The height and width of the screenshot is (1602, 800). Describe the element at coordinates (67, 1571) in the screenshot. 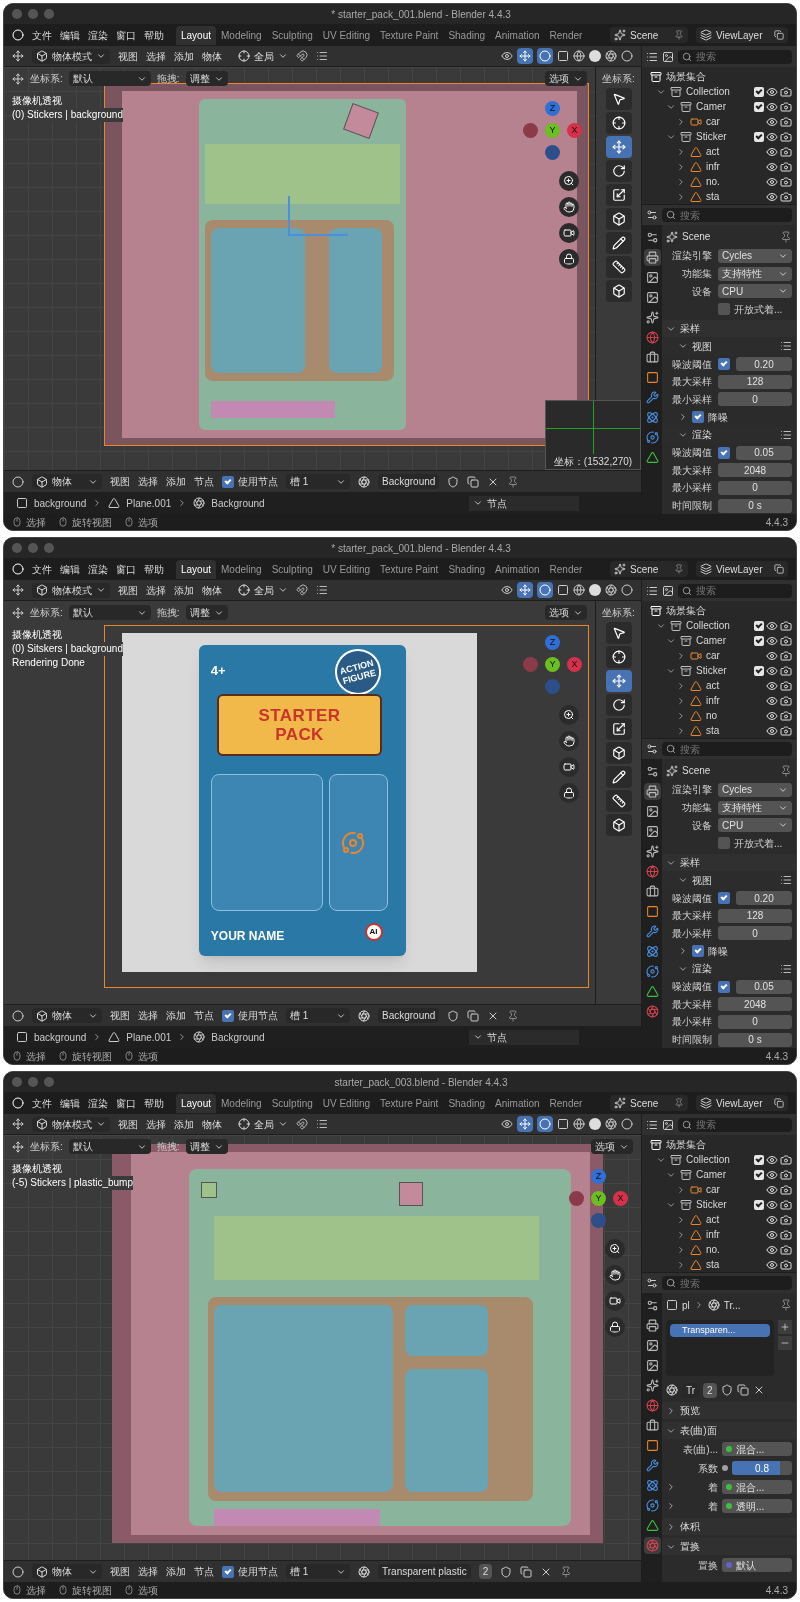

I see `object-dropdown: 物体` at that location.